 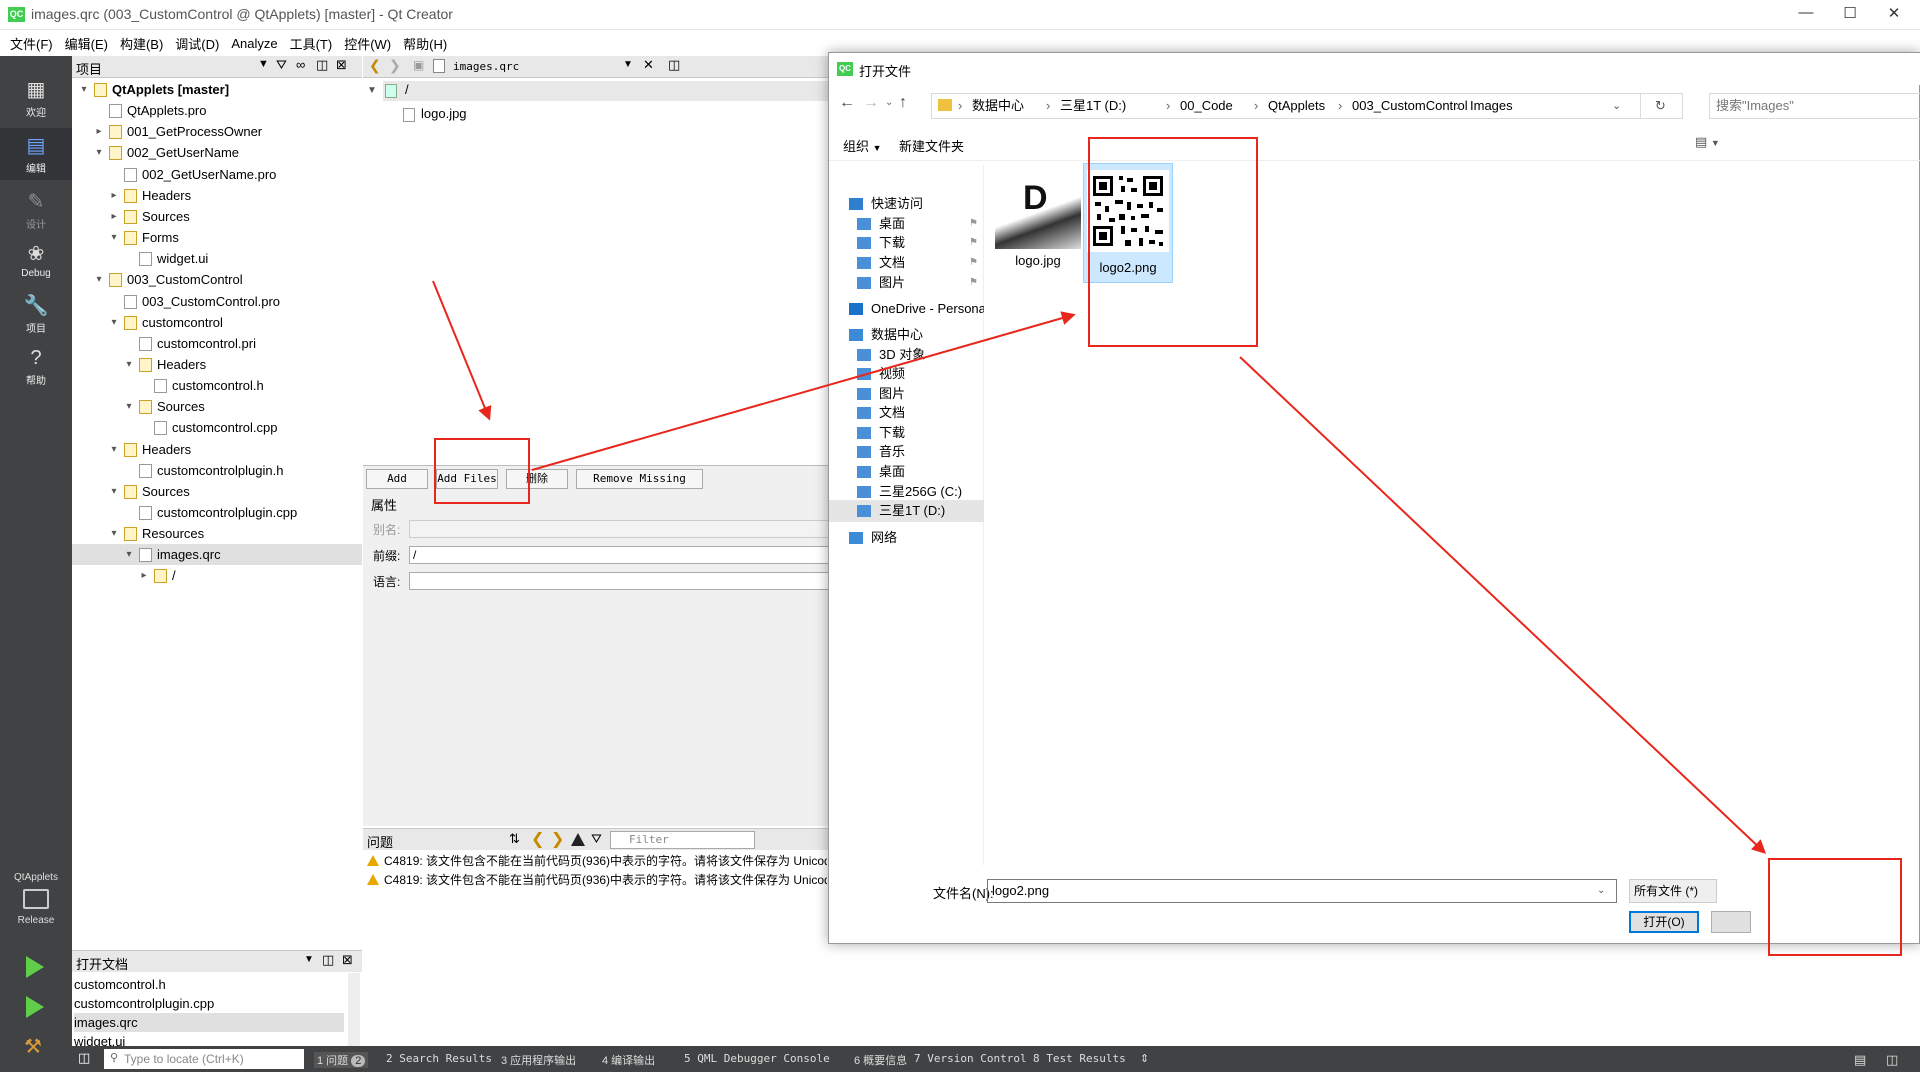 What do you see at coordinates (514, 839) in the screenshot?
I see `sort-icon: ⇅` at bounding box center [514, 839].